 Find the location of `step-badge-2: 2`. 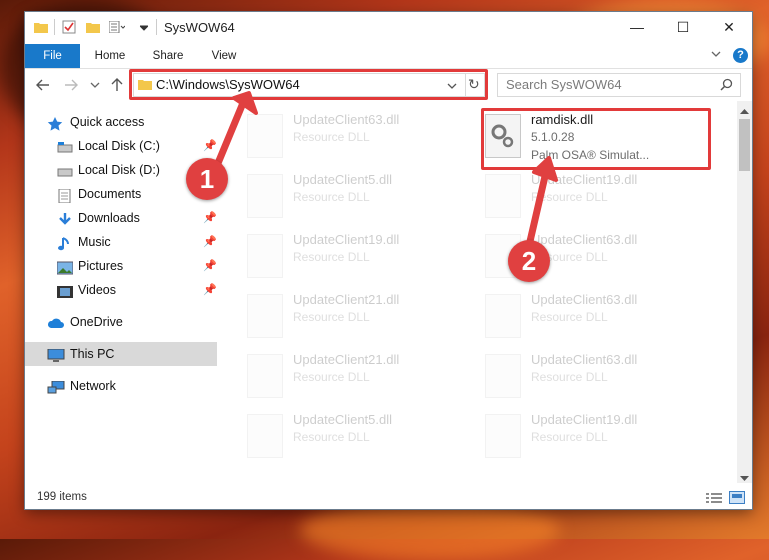

step-badge-2: 2 is located at coordinates (529, 261).